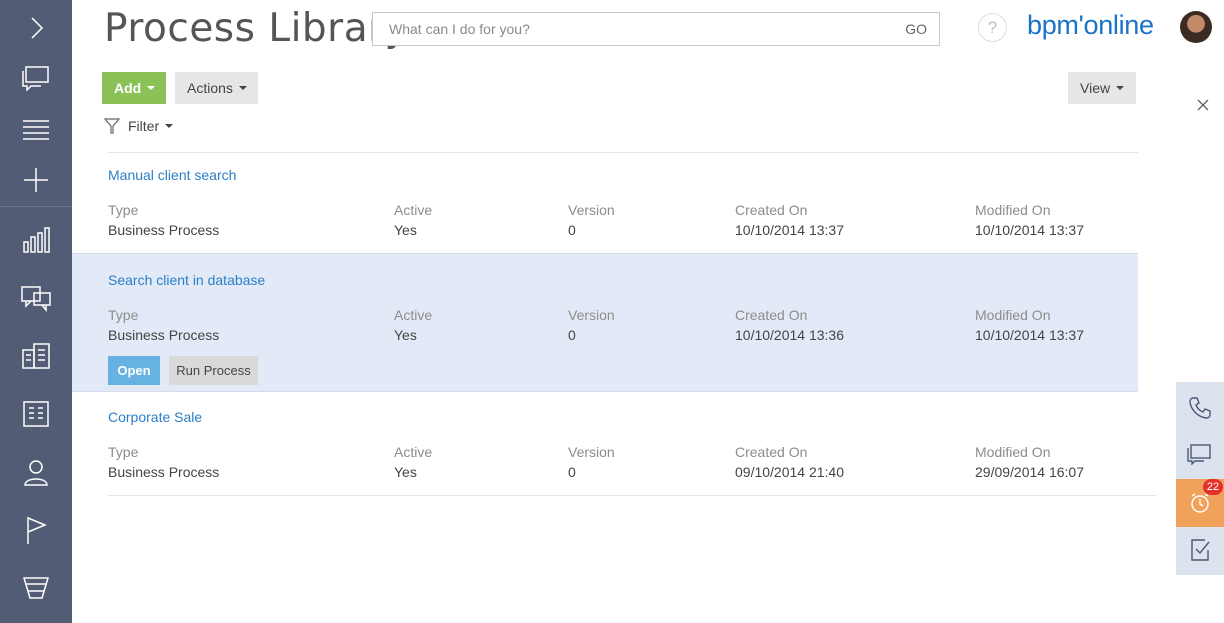 The image size is (1224, 623). I want to click on filter-label: Filter, so click(144, 126).